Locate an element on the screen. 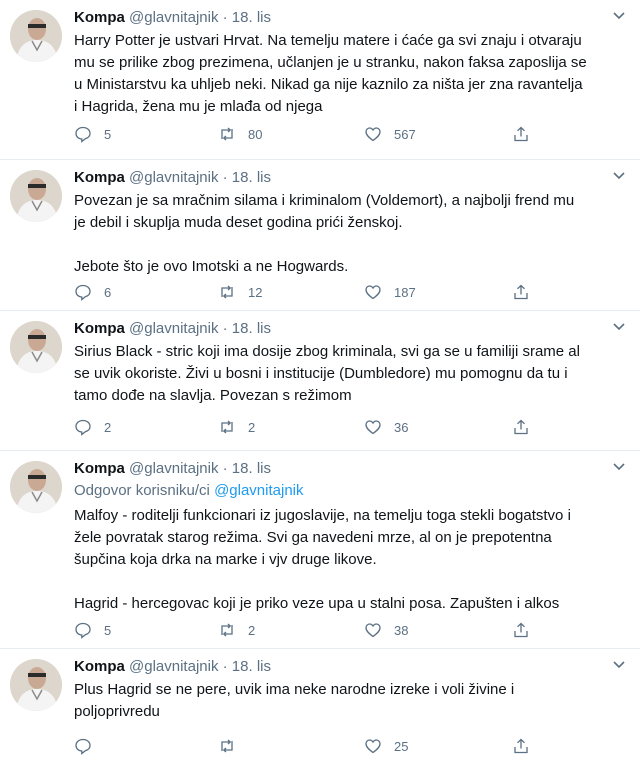  like-button: 187 is located at coordinates (390, 292).